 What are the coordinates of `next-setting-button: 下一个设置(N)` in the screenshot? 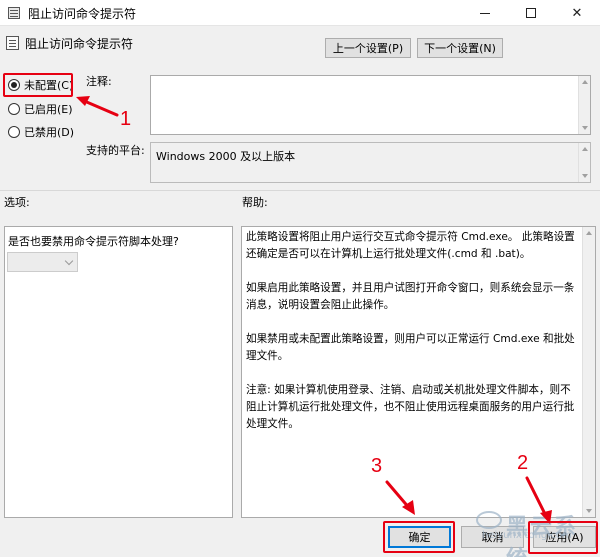 It's located at (460, 48).